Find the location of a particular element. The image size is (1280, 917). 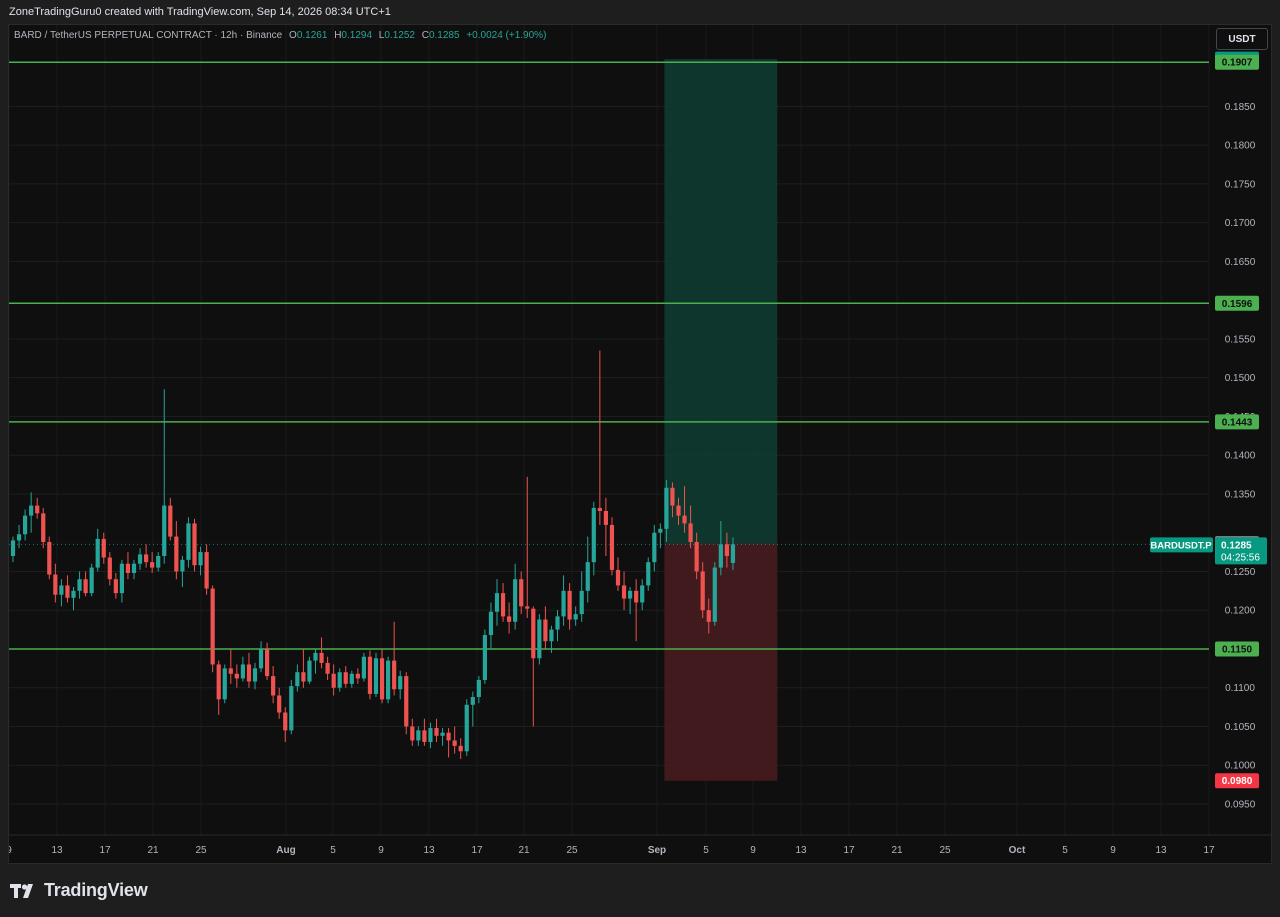

time-tick-label: 21 is located at coordinates (153, 850).